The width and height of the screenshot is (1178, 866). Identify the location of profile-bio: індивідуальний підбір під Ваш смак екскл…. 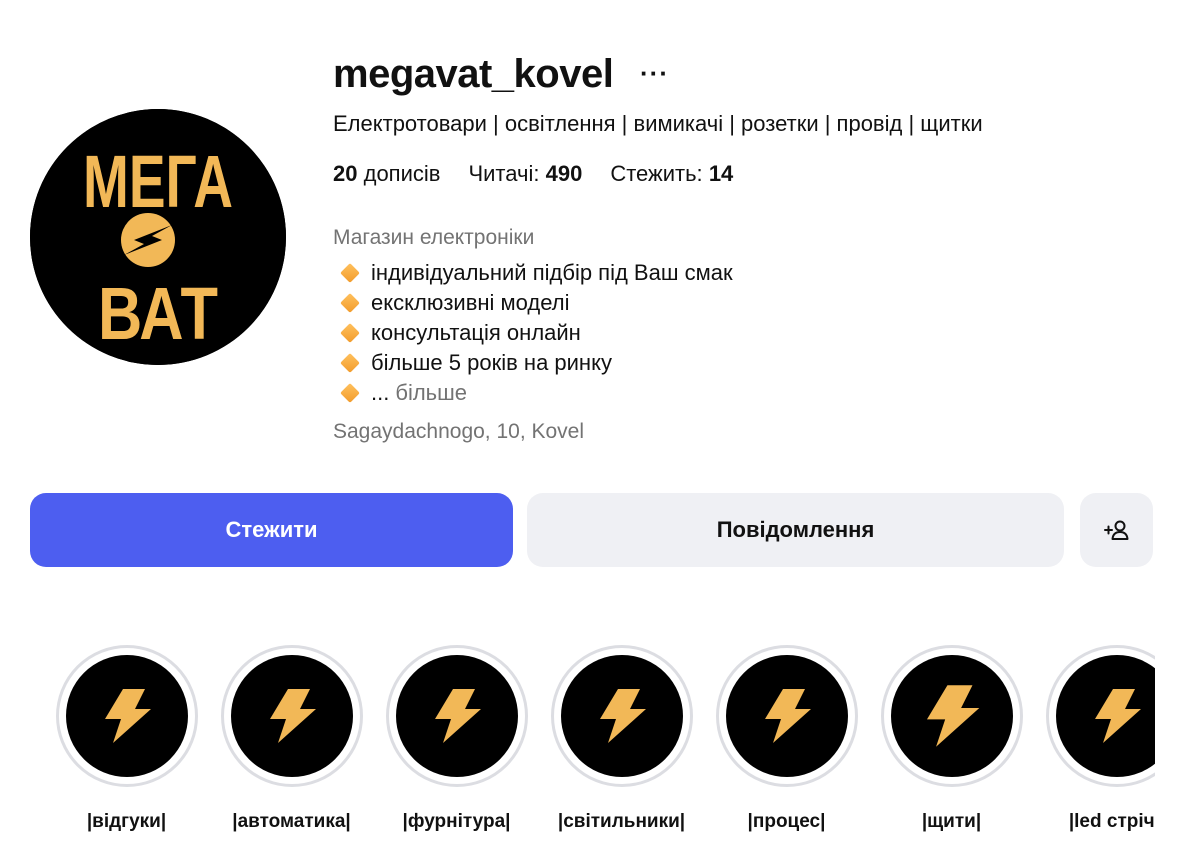
(533, 333).